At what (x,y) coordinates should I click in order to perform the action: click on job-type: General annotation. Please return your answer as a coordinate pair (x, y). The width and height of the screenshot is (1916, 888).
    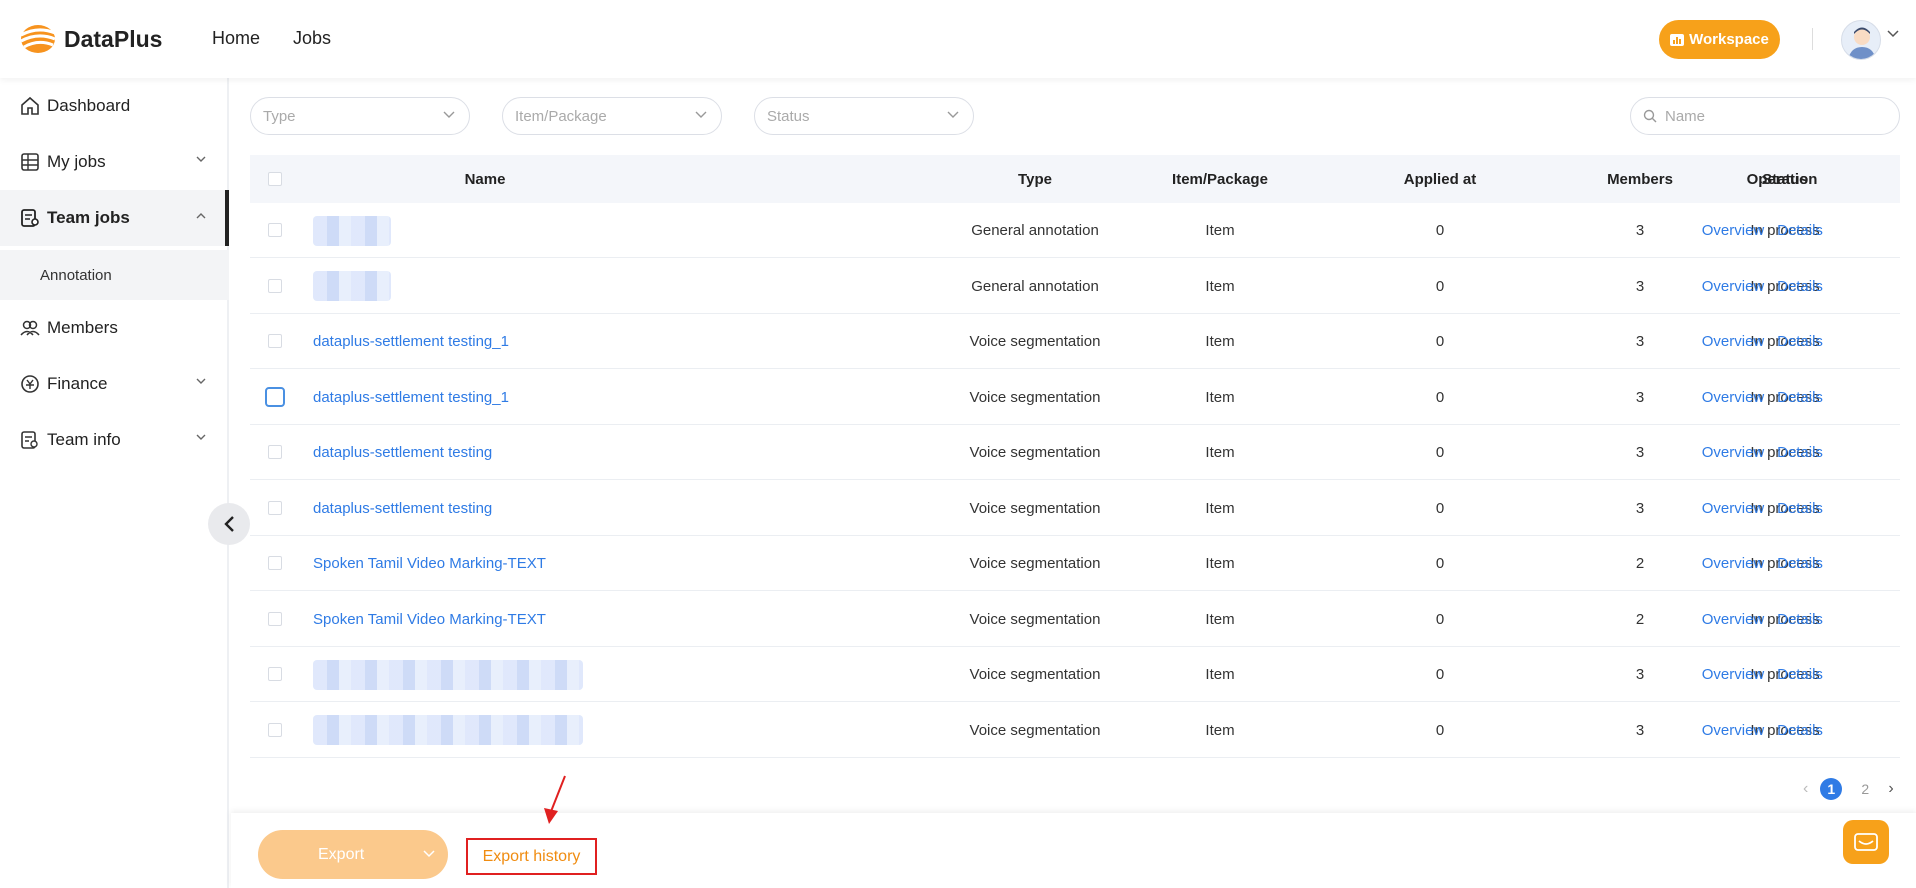
    Looking at the image, I should click on (1035, 286).